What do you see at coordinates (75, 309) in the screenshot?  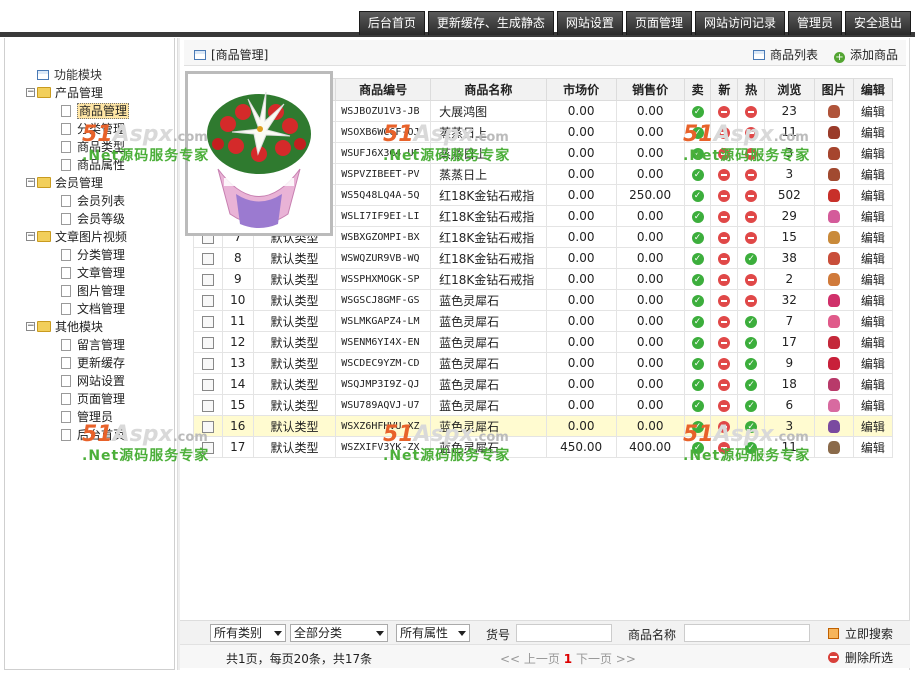 I see `sidebar-item: 文档管理` at bounding box center [75, 309].